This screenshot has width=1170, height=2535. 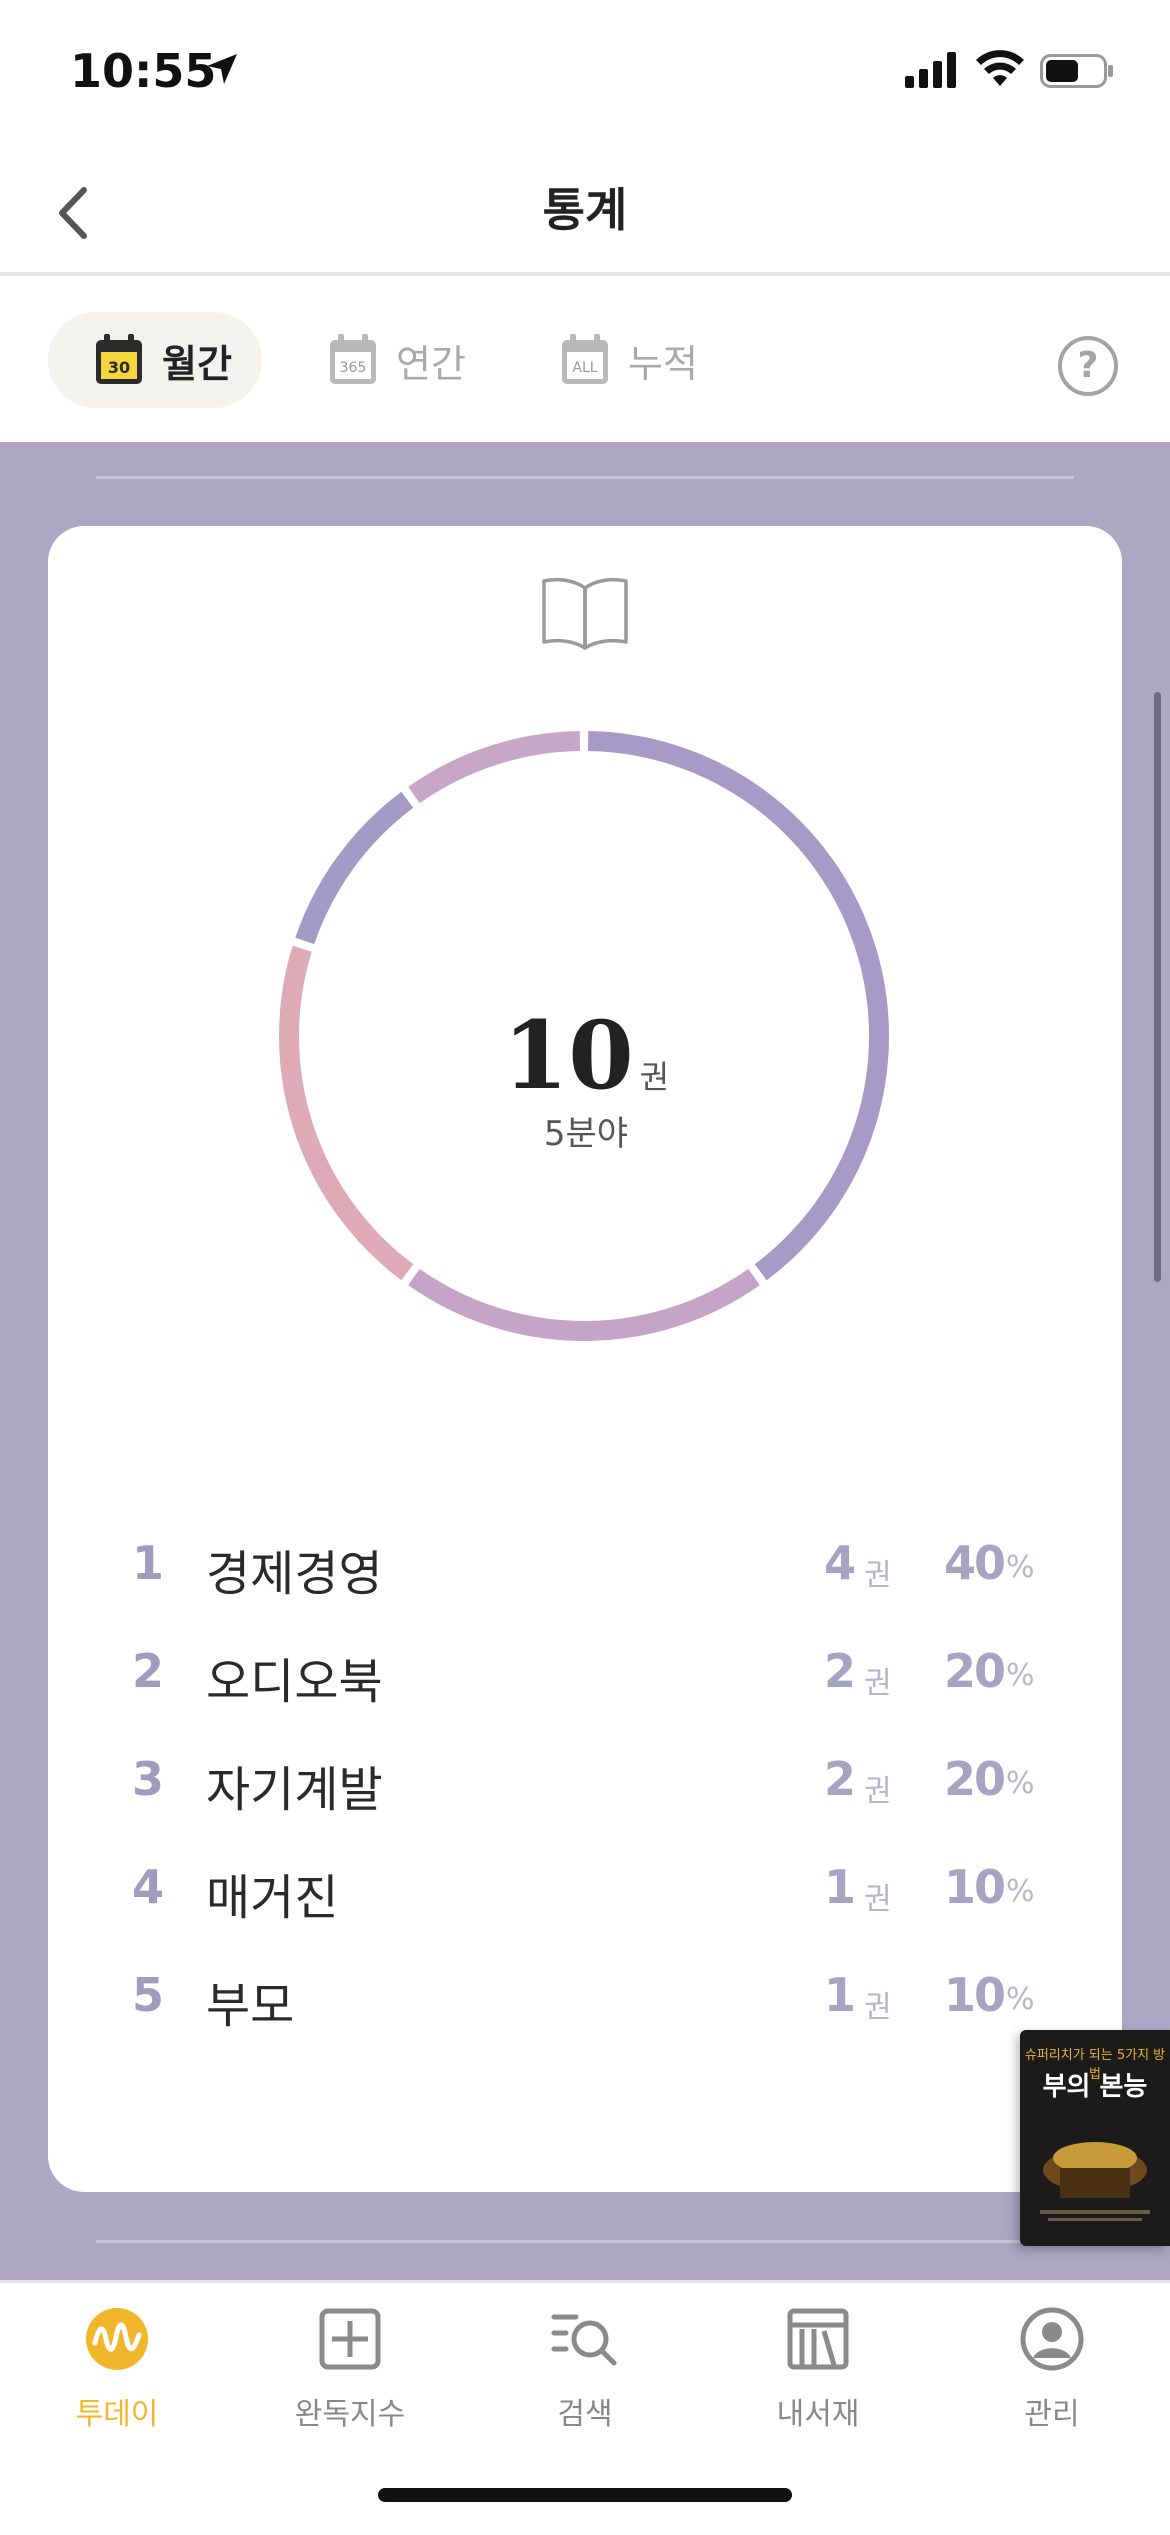 I want to click on search-icon, so click(x=584, y=2340).